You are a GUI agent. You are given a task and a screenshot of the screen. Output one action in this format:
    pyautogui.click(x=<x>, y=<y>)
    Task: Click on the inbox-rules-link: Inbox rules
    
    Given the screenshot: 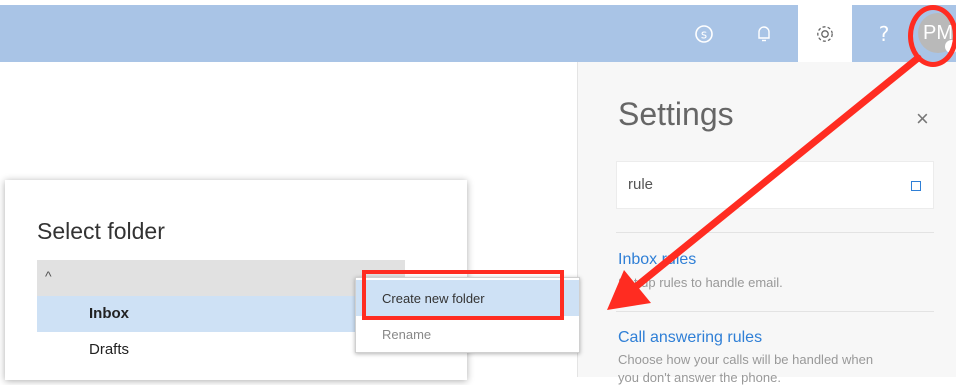 What is the action you would take?
    pyautogui.click(x=657, y=260)
    